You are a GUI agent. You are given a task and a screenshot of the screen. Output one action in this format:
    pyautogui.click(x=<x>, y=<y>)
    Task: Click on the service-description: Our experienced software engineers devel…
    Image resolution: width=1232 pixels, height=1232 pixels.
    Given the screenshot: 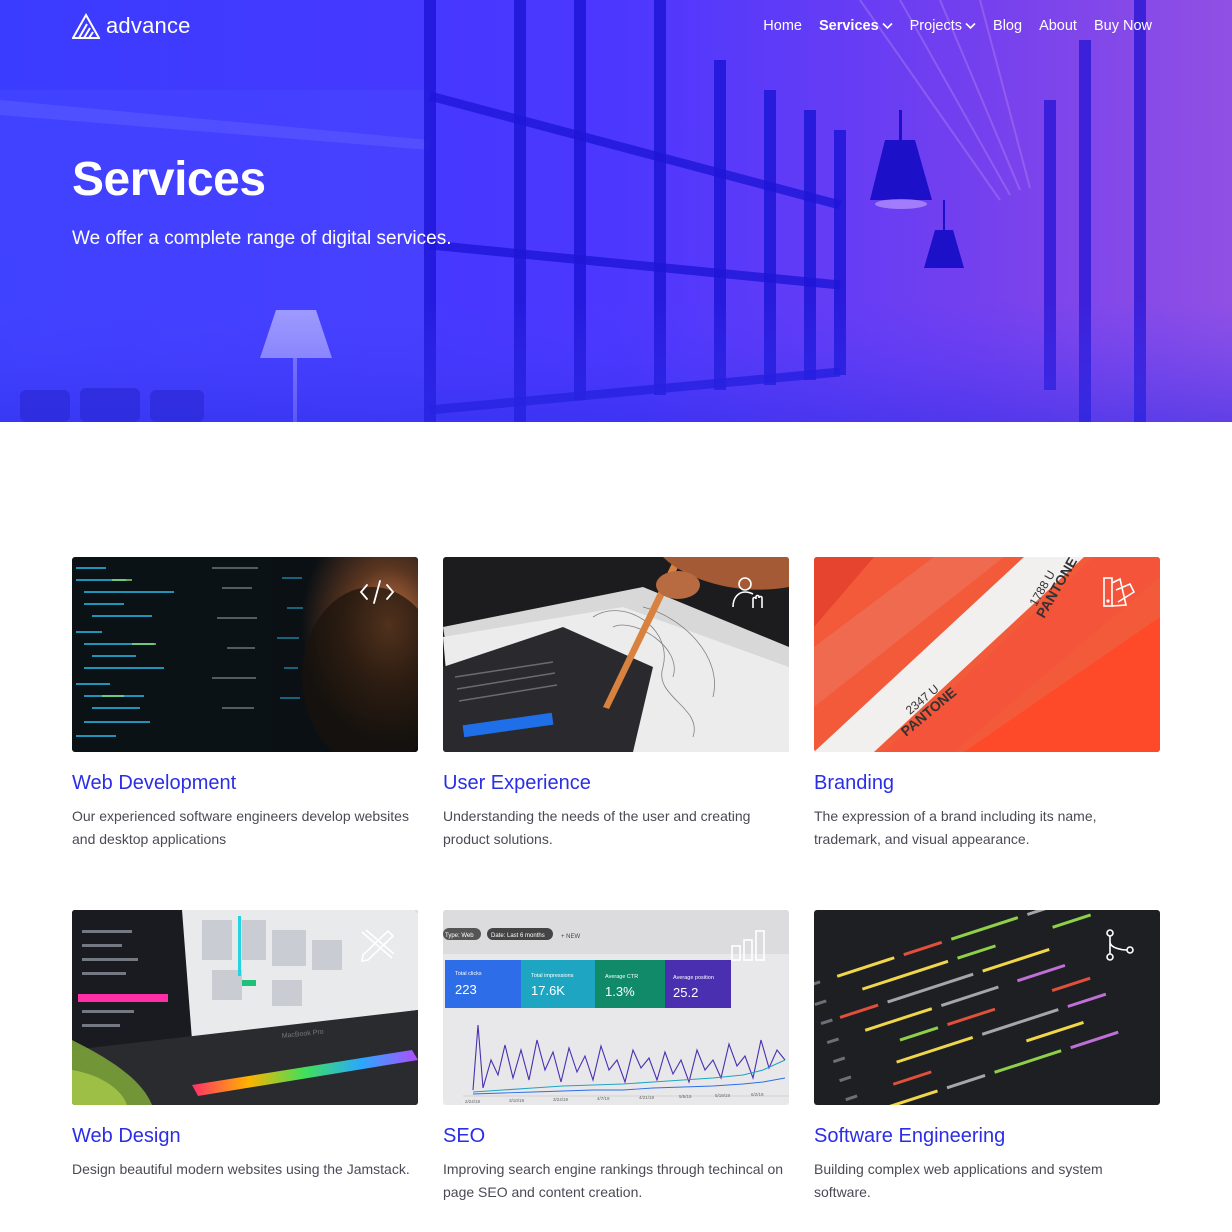 What is the action you would take?
    pyautogui.click(x=240, y=827)
    